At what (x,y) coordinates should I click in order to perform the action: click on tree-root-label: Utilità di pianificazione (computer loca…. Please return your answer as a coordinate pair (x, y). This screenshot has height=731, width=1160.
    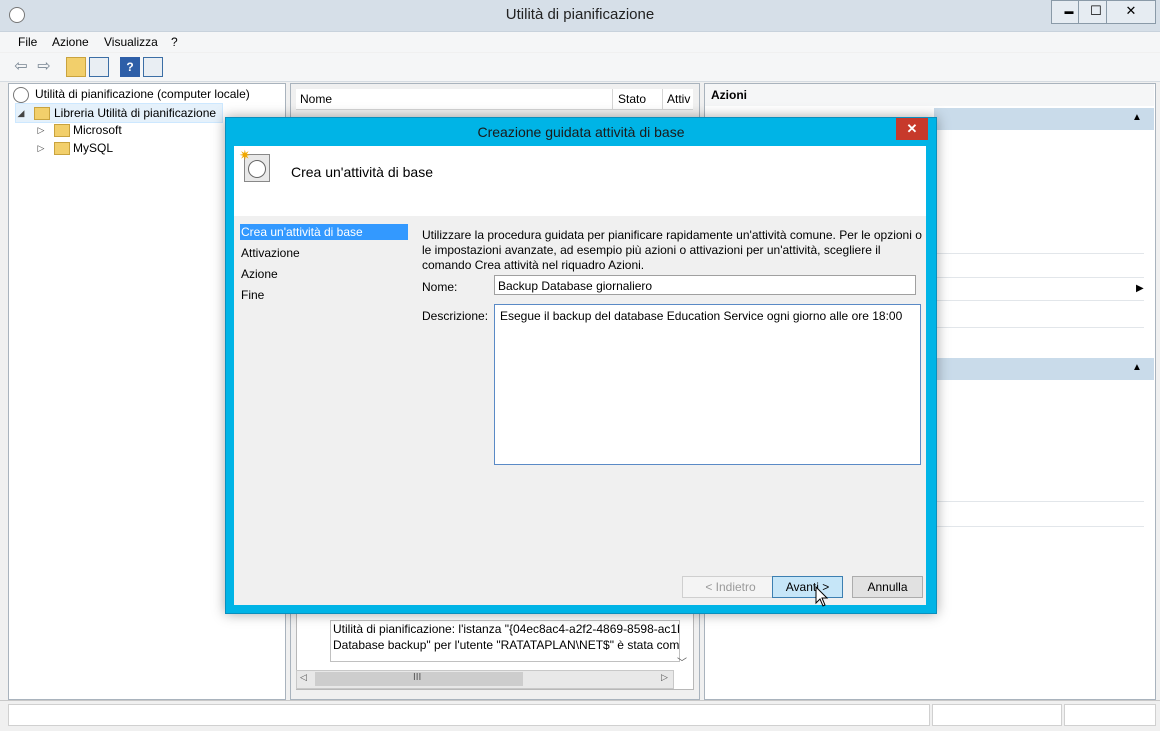
    Looking at the image, I should click on (142, 94).